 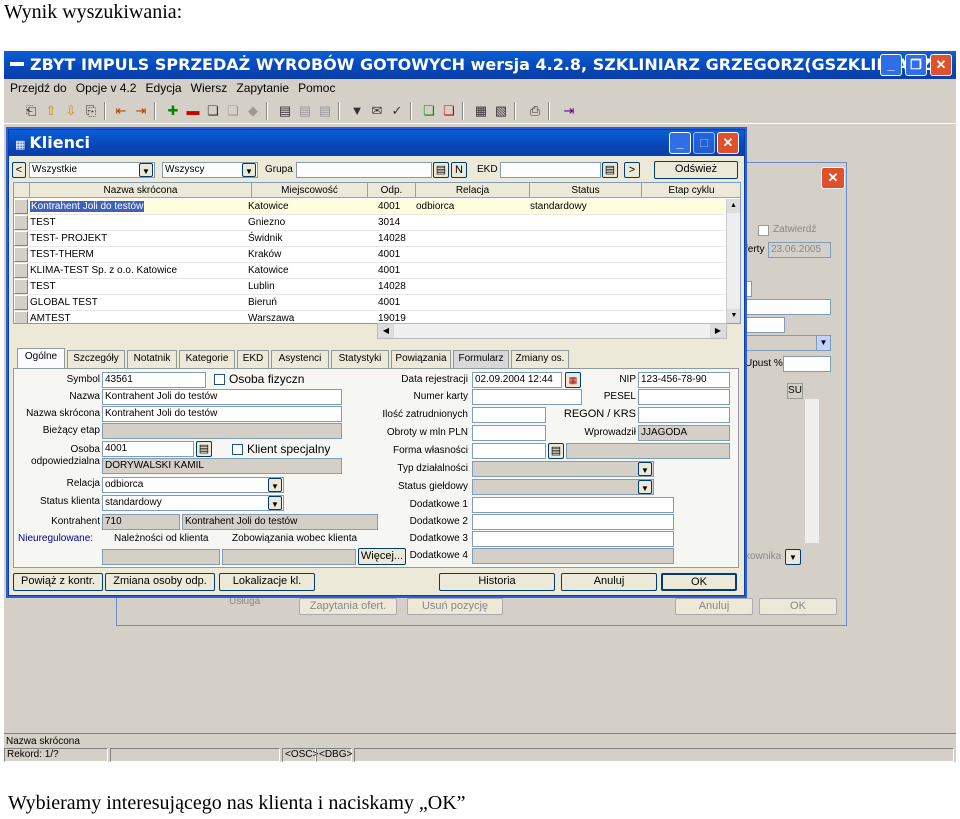 What do you see at coordinates (193, 503) in the screenshot?
I see `status-klienta-select: standardowy` at bounding box center [193, 503].